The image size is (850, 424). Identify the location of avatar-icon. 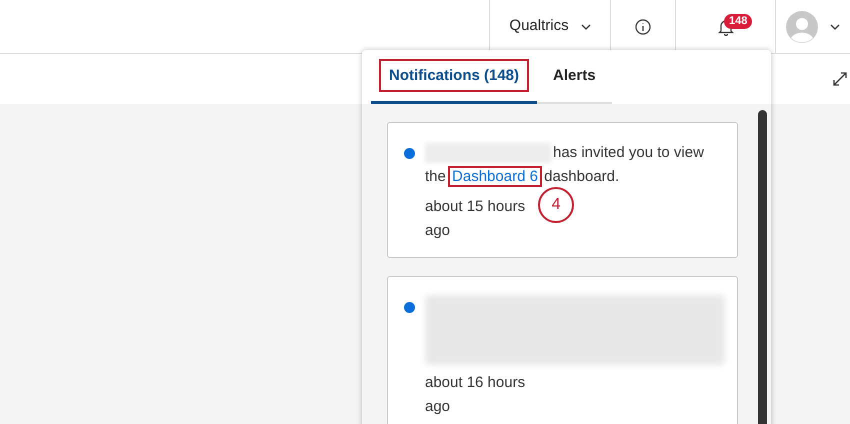
(802, 26).